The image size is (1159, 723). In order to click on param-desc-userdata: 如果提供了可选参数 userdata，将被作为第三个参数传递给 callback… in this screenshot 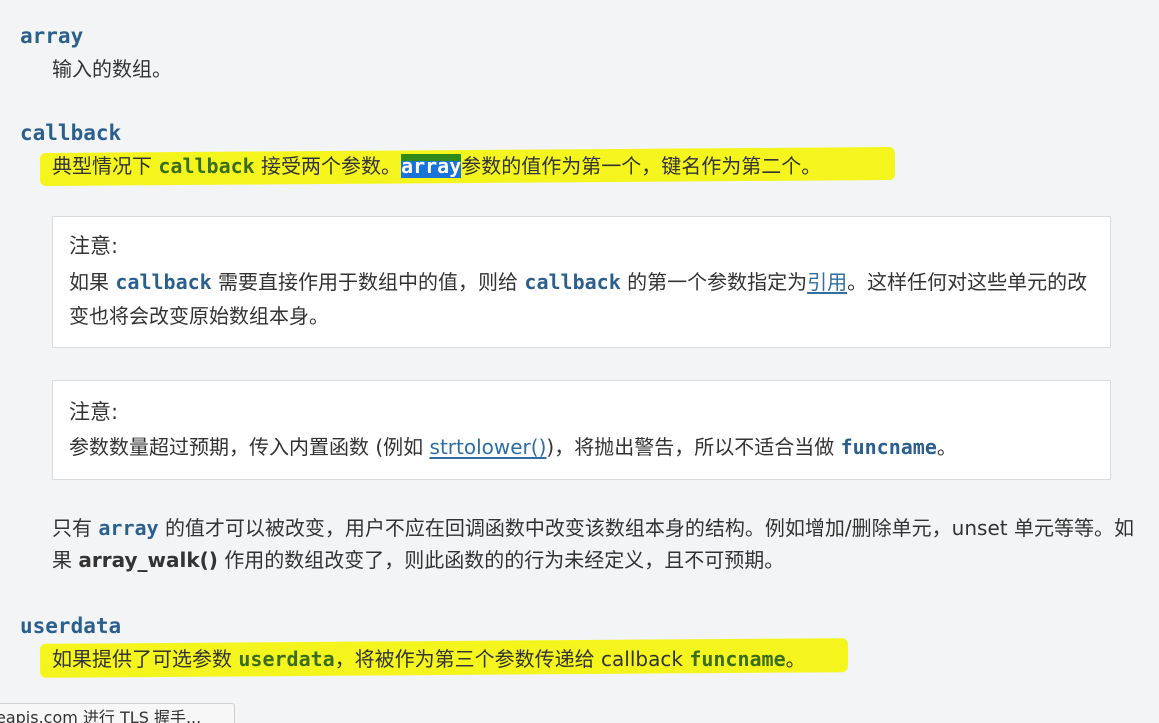, I will do `click(429, 659)`.